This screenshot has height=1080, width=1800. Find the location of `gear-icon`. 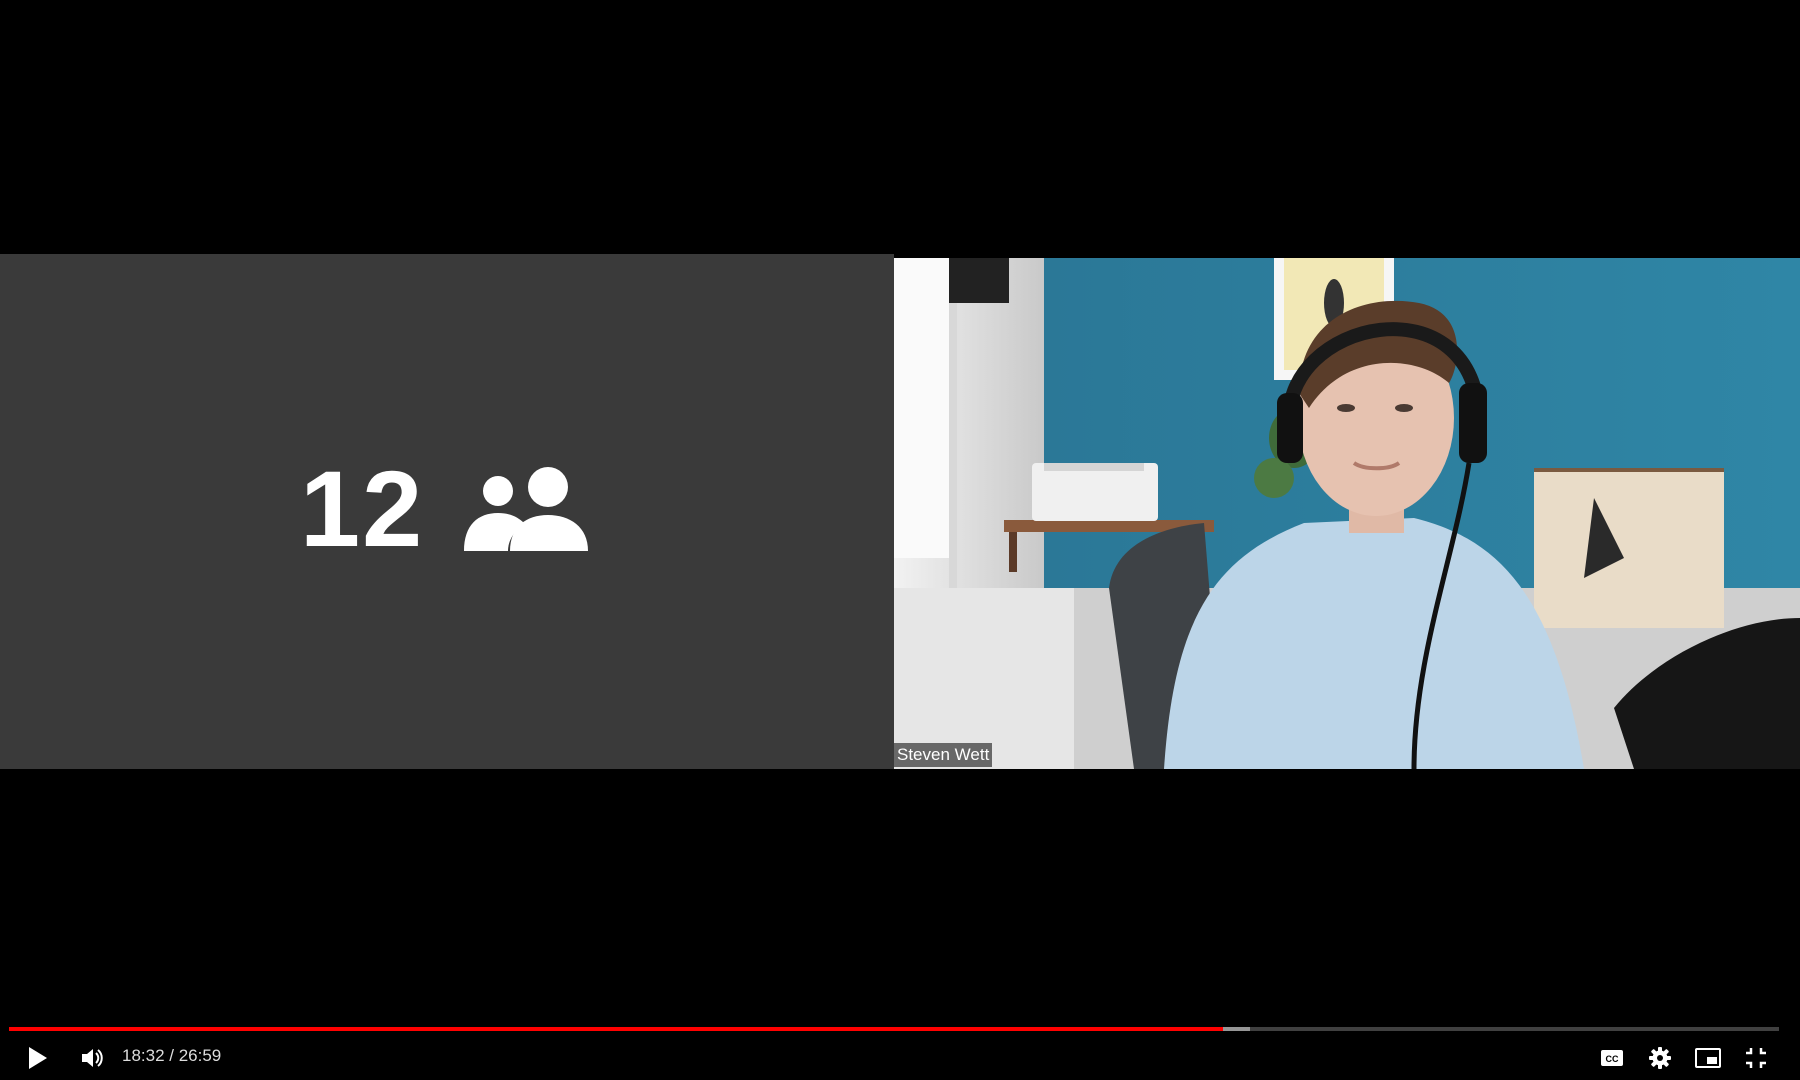

gear-icon is located at coordinates (1660, 1058).